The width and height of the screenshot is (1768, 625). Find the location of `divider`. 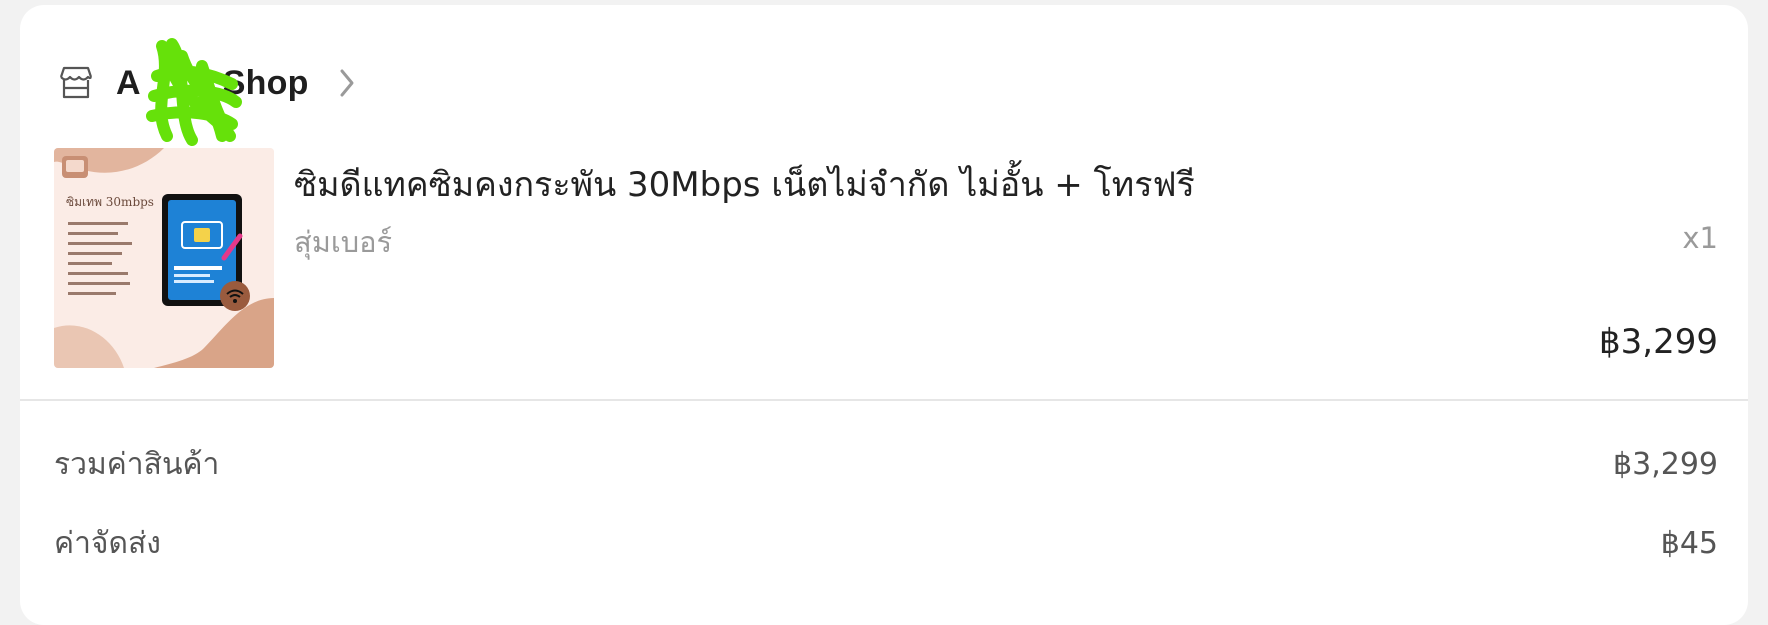

divider is located at coordinates (884, 400).